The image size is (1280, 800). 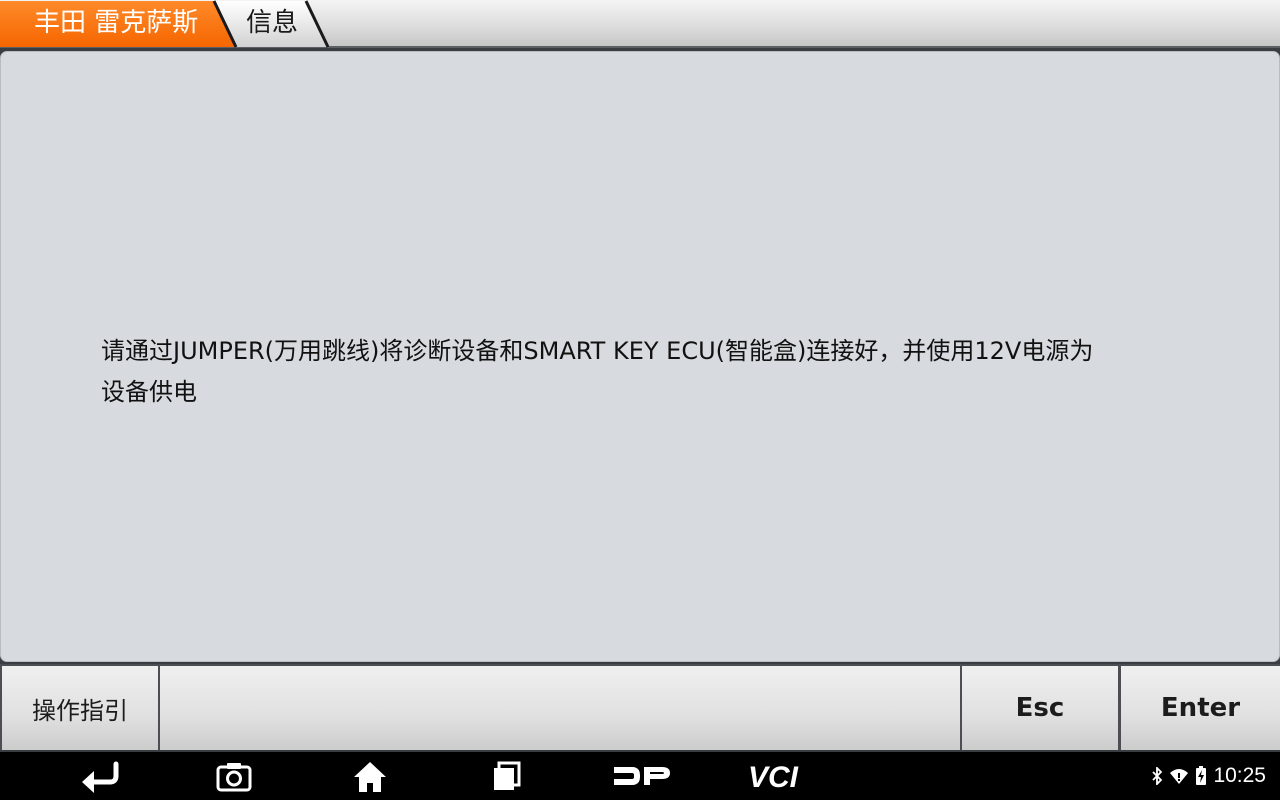 What do you see at coordinates (272, 23) in the screenshot?
I see `breadcrumb-item-info: 信息` at bounding box center [272, 23].